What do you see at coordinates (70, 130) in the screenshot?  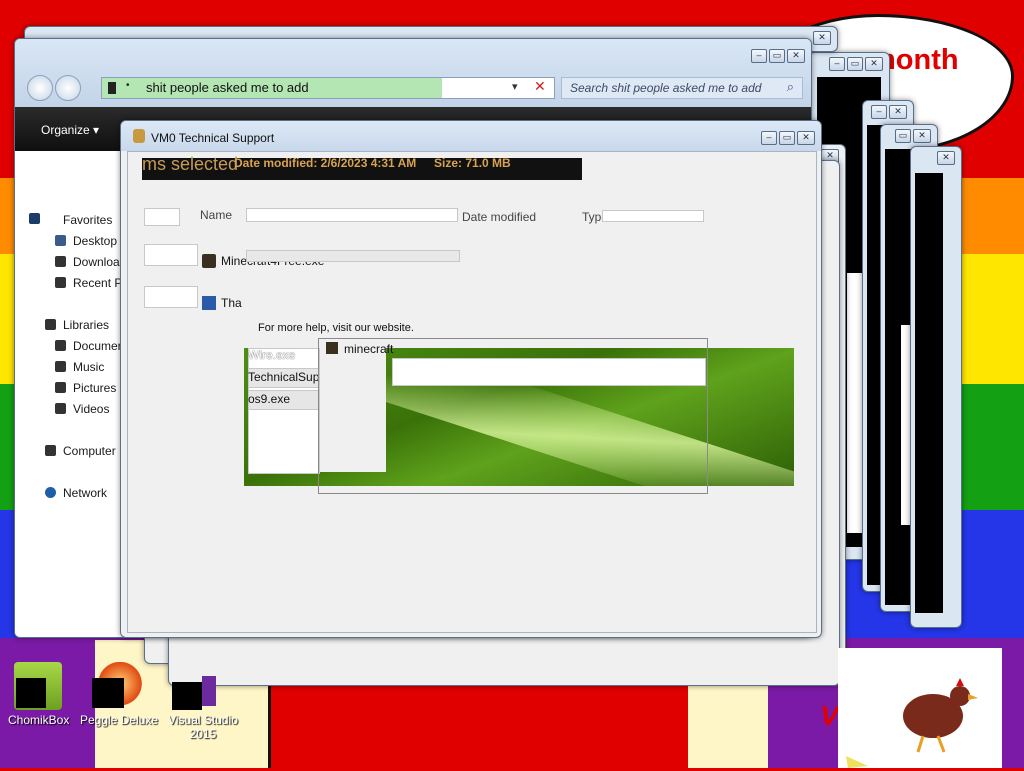 I see `organize-button: Organize ▾` at bounding box center [70, 130].